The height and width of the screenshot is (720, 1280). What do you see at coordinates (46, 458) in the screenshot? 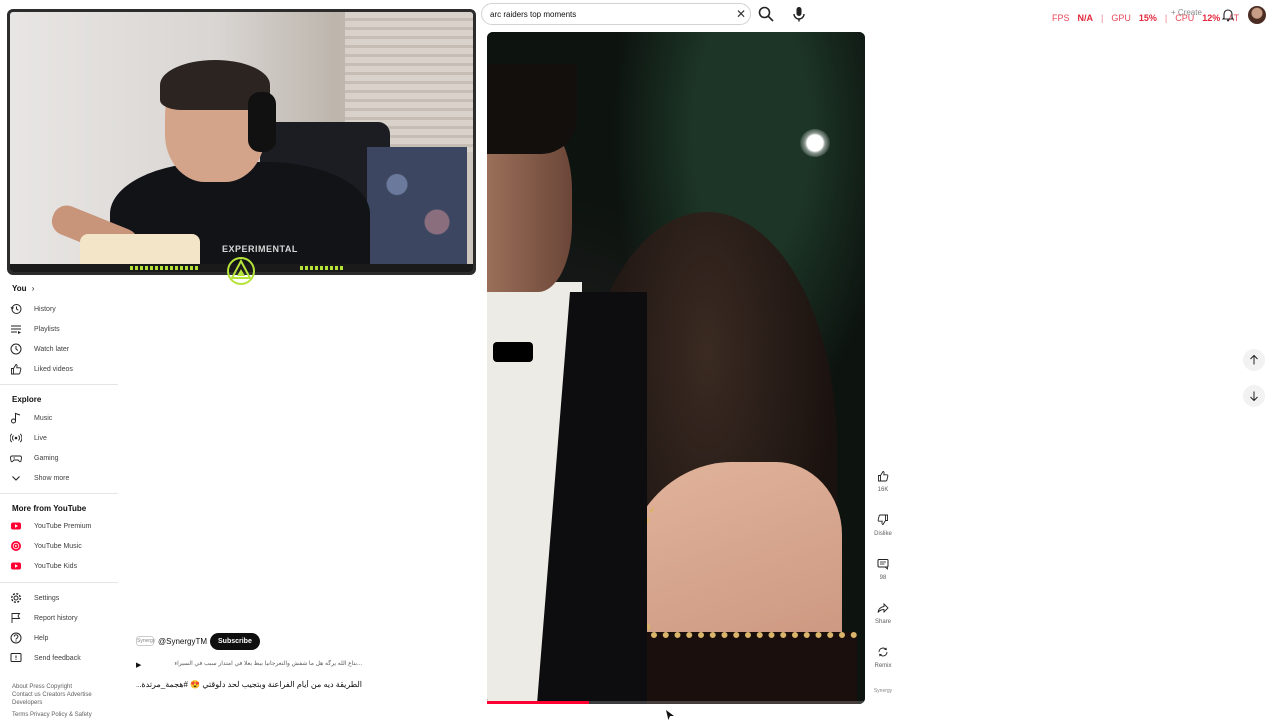
I see `sidebar-item-label: Gaming` at bounding box center [46, 458].